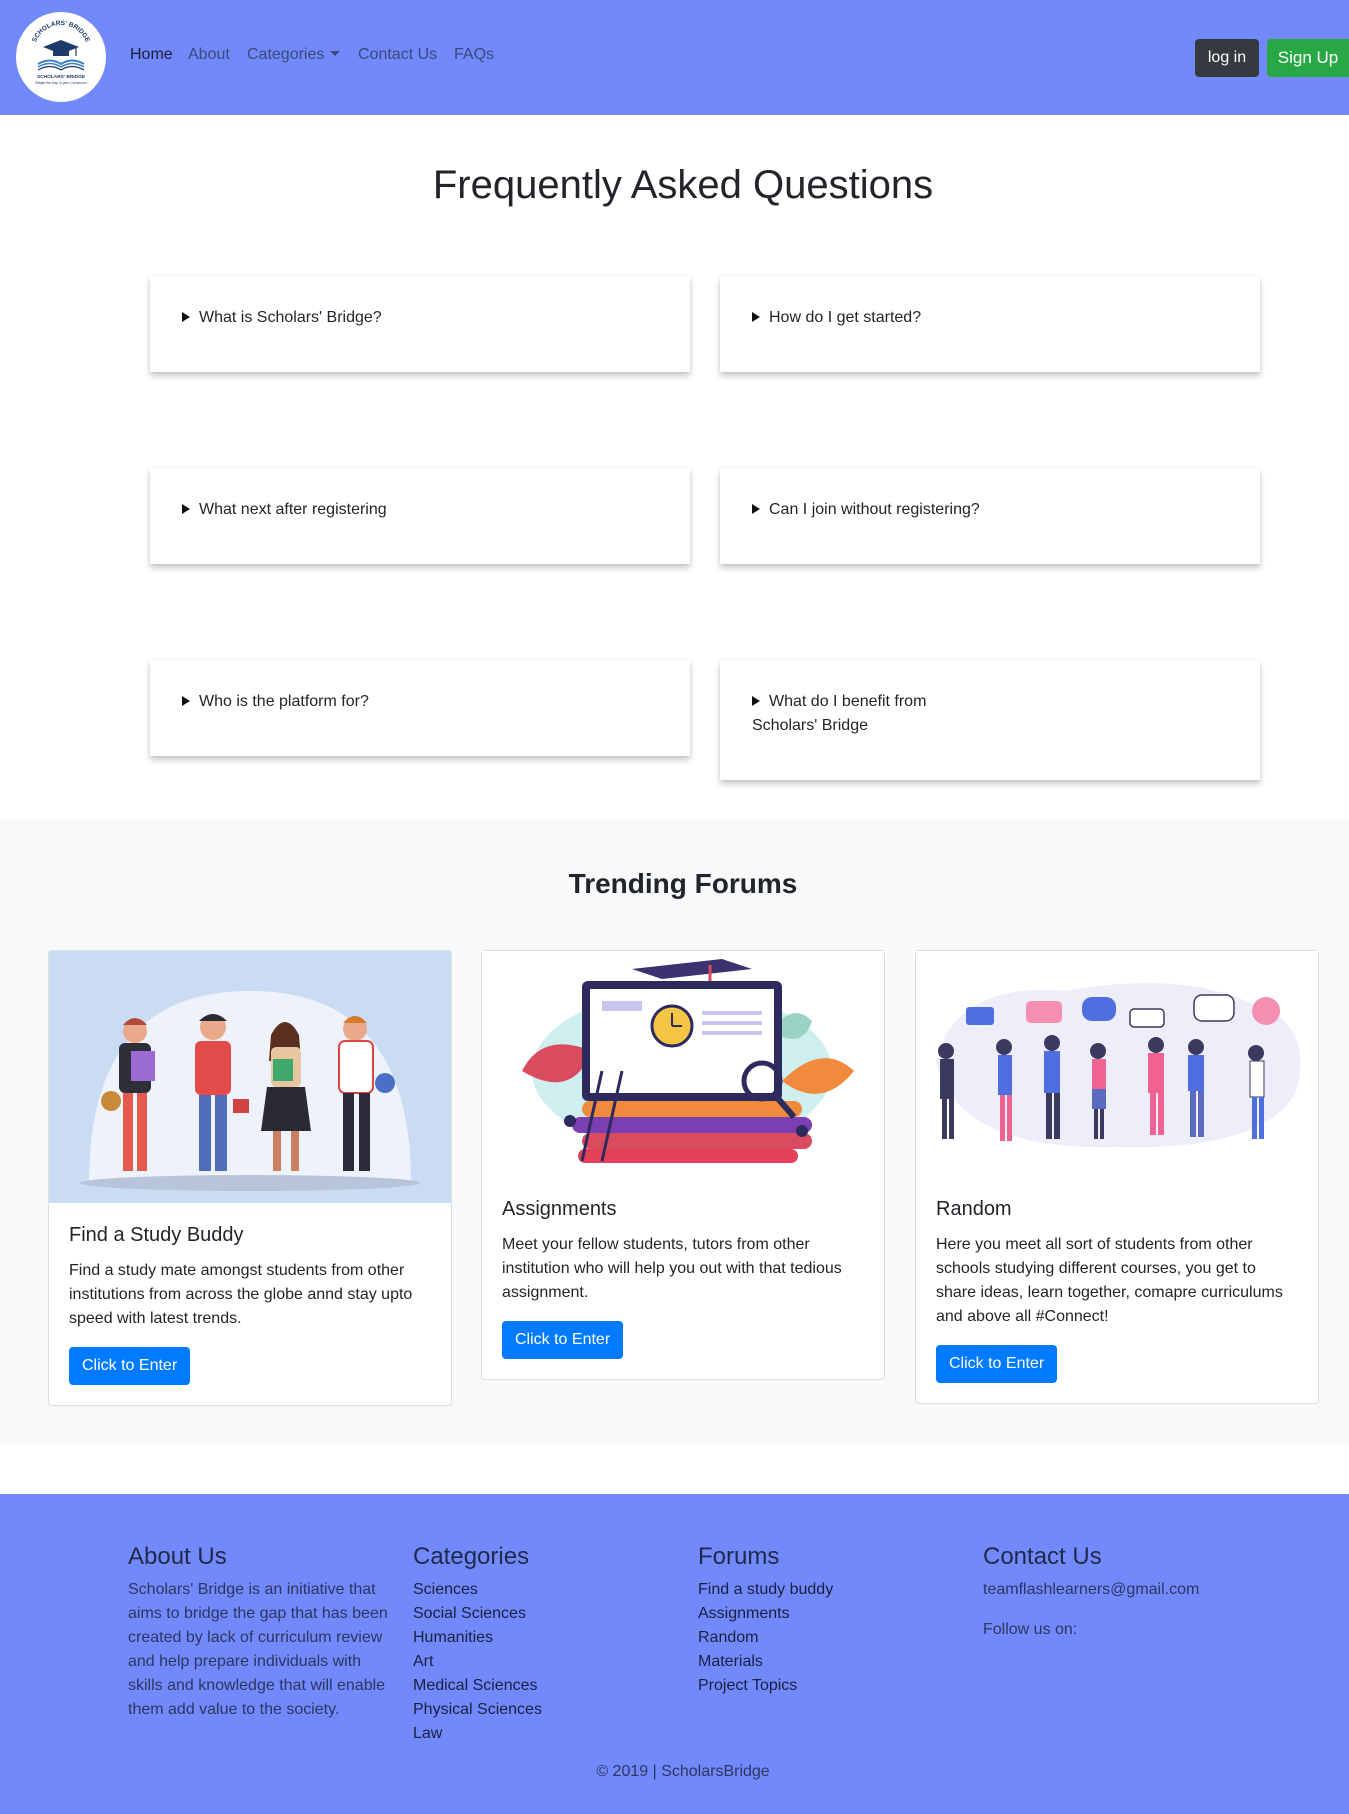  Describe the element at coordinates (828, 1686) in the screenshot. I see `footer-forum-link: Project Topics` at that location.